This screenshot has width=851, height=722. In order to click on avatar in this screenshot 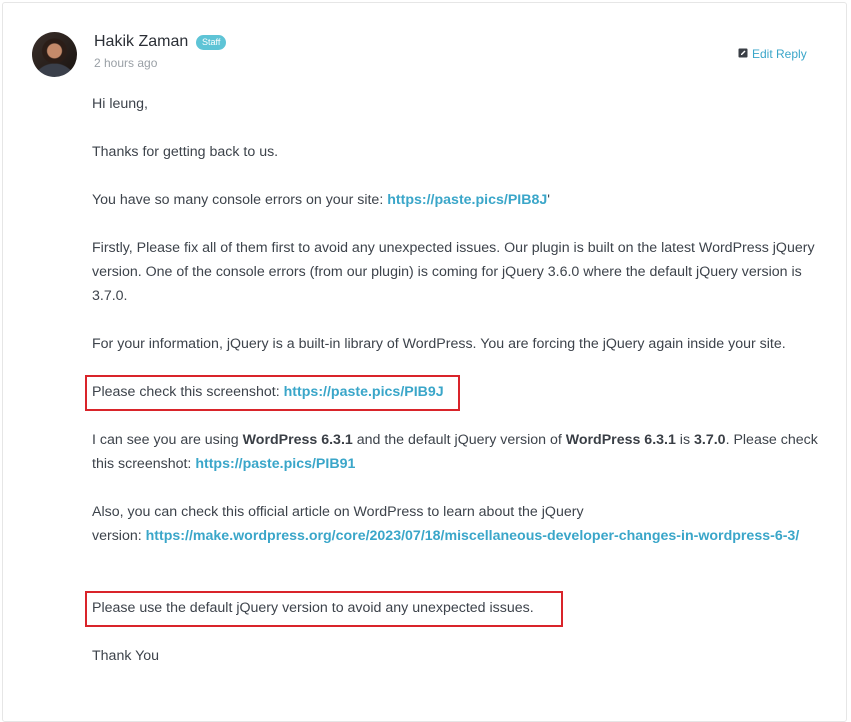, I will do `click(54, 54)`.